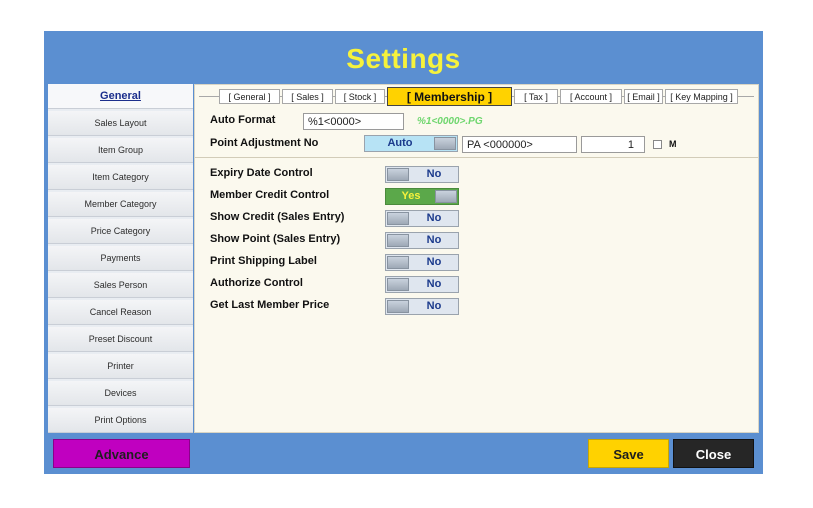  What do you see at coordinates (353, 121) in the screenshot?
I see `auto-format-input: %1<0000>` at bounding box center [353, 121].